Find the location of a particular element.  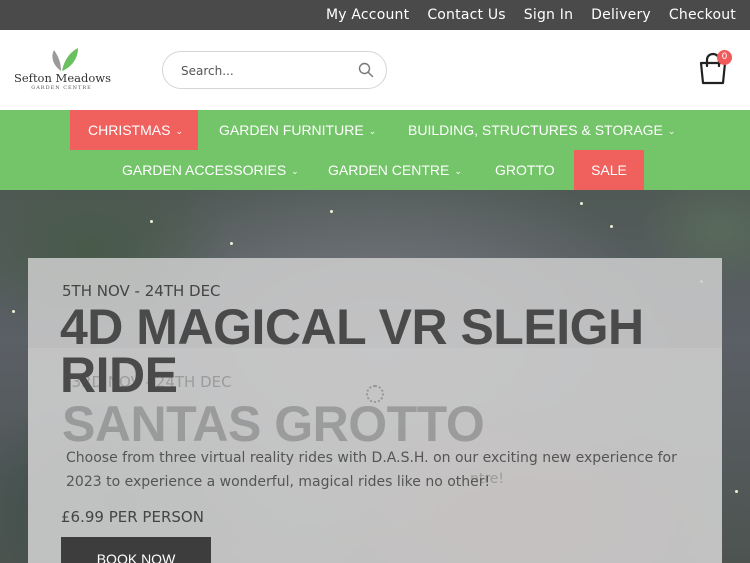

nav-item-label: GROTTO is located at coordinates (525, 170).